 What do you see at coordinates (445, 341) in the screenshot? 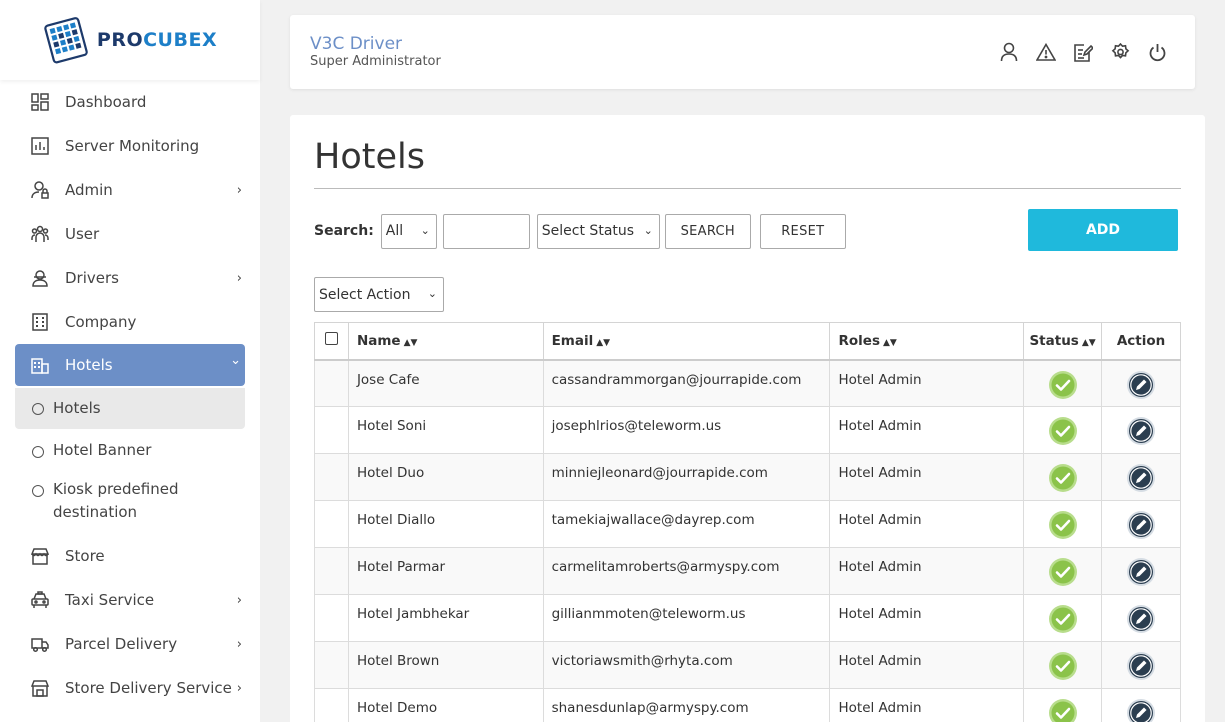
I see `column-header-name: Name ▲▼` at bounding box center [445, 341].